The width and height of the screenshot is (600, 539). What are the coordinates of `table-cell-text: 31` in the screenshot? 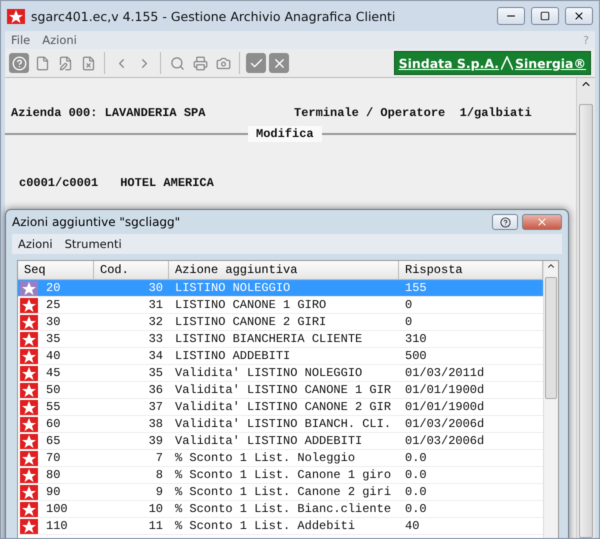 It's located at (156, 305).